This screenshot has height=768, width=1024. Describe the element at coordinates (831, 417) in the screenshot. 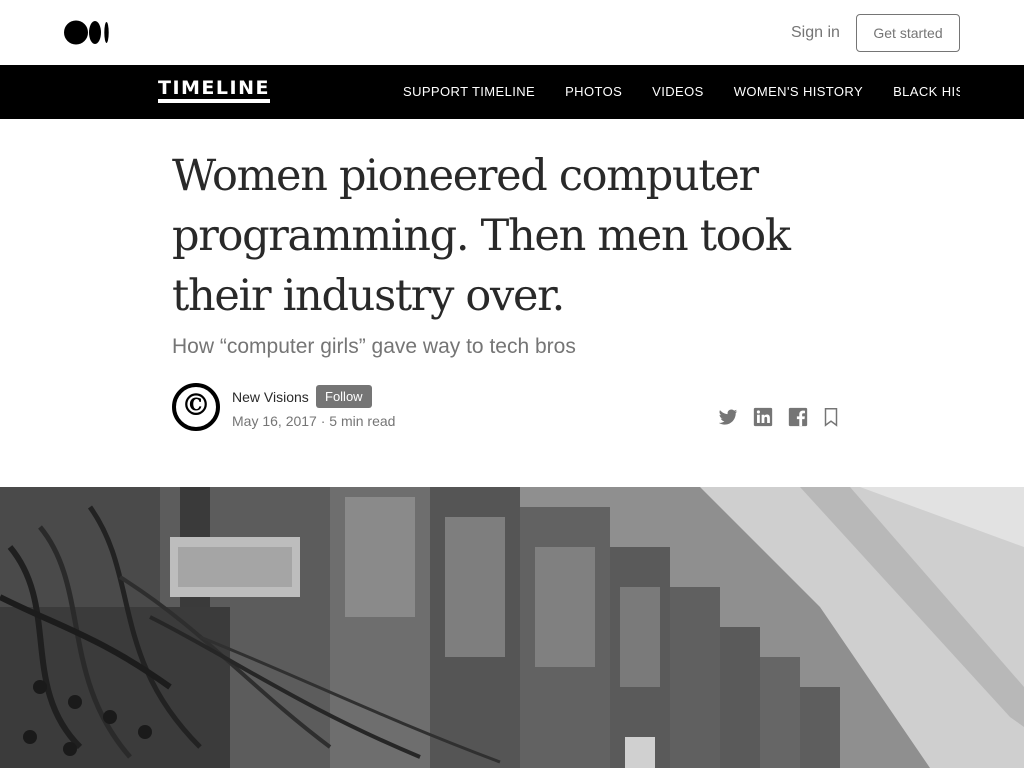

I see `bookmark-icon` at that location.